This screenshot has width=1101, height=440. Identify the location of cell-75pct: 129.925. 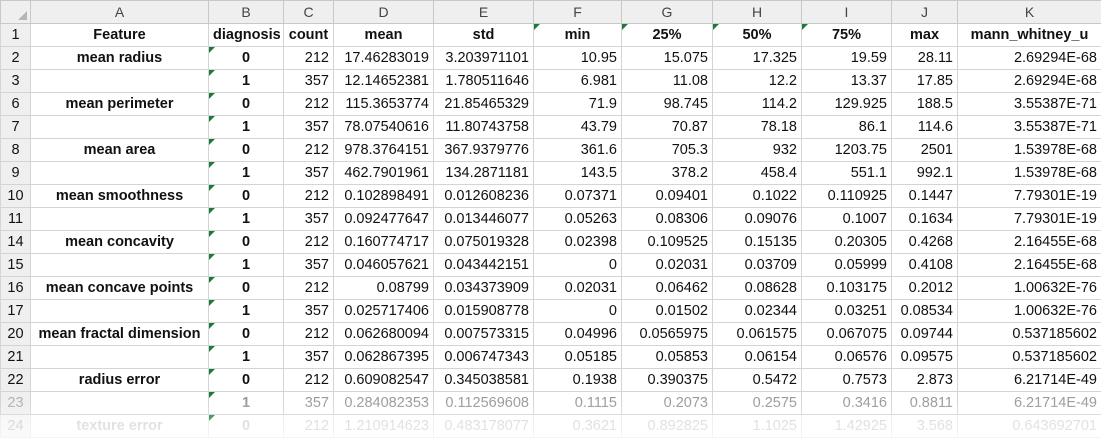
(846, 104).